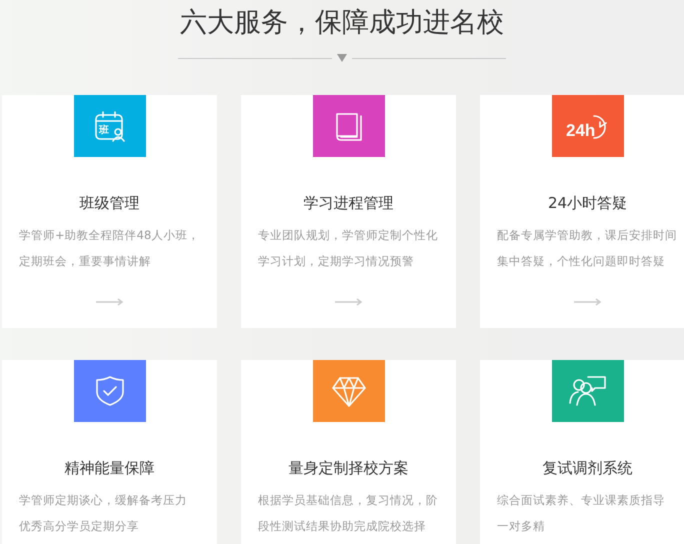  What do you see at coordinates (348, 391) in the screenshot?
I see `diamond-icon` at bounding box center [348, 391].